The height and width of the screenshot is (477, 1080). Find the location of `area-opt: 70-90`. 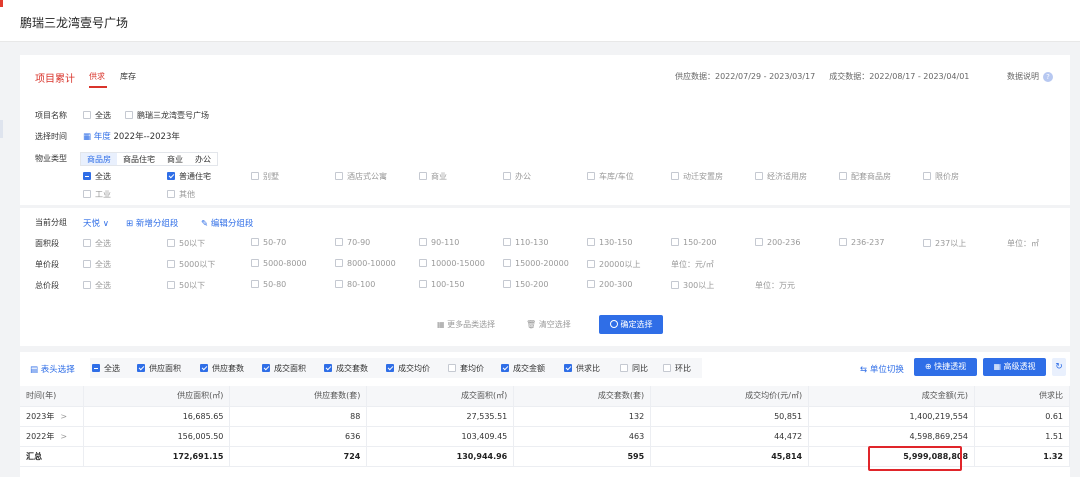

area-opt: 70-90 is located at coordinates (352, 242).